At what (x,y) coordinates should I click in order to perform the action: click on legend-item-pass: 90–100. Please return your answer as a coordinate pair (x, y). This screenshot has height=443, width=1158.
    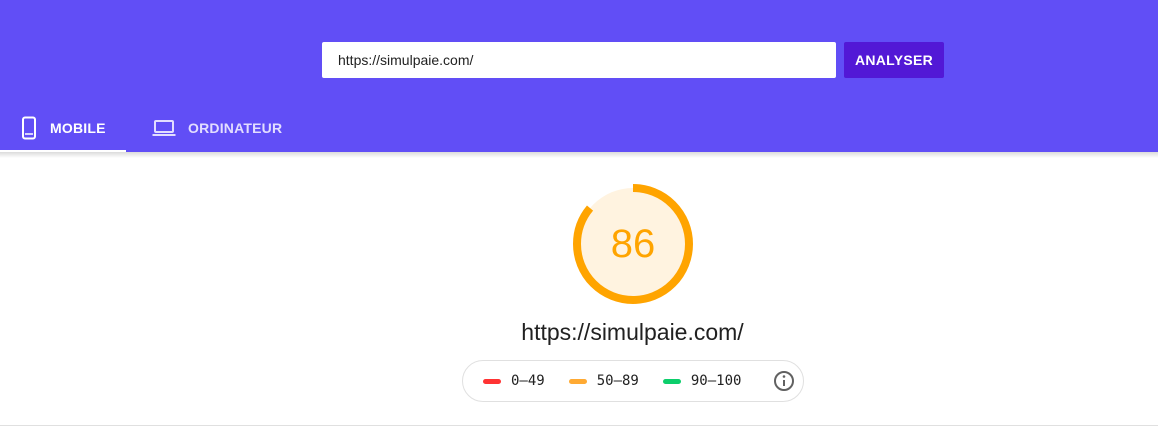
    Looking at the image, I should click on (702, 381).